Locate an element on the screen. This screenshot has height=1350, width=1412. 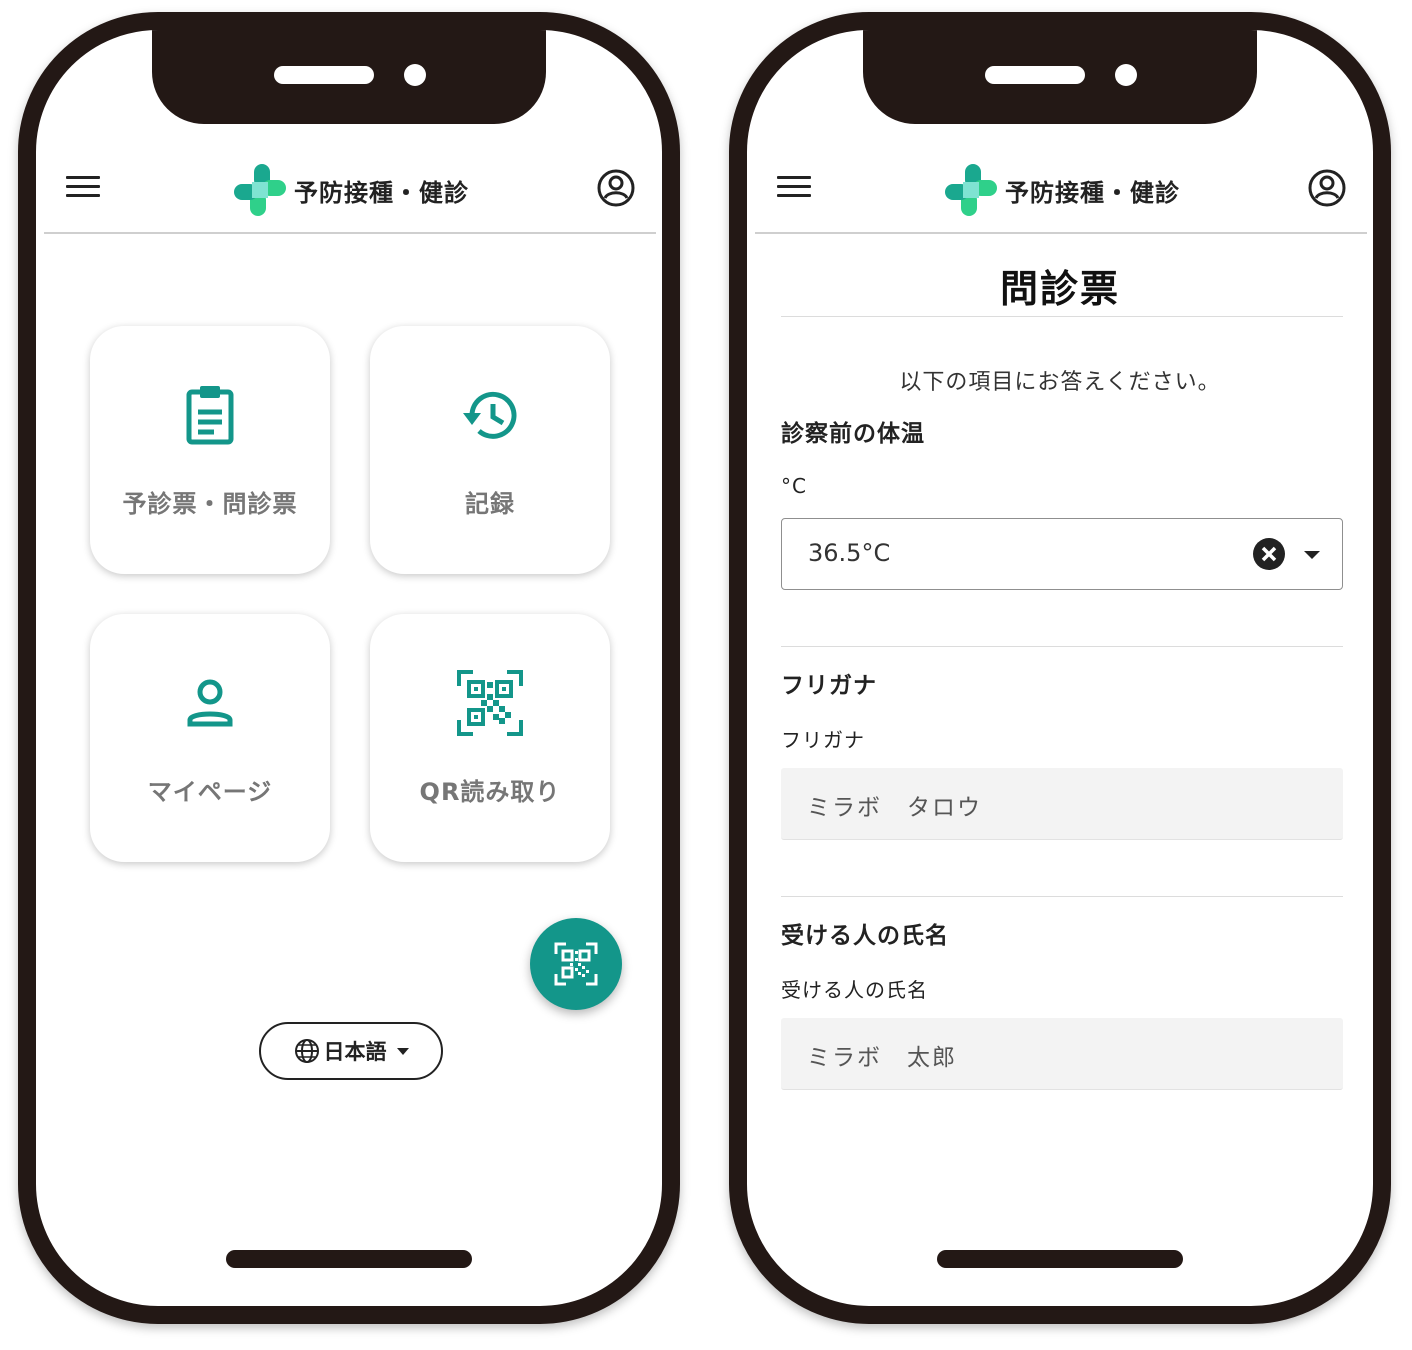
tile-questionnaire: 予診票・問診票 is located at coordinates (210, 450).